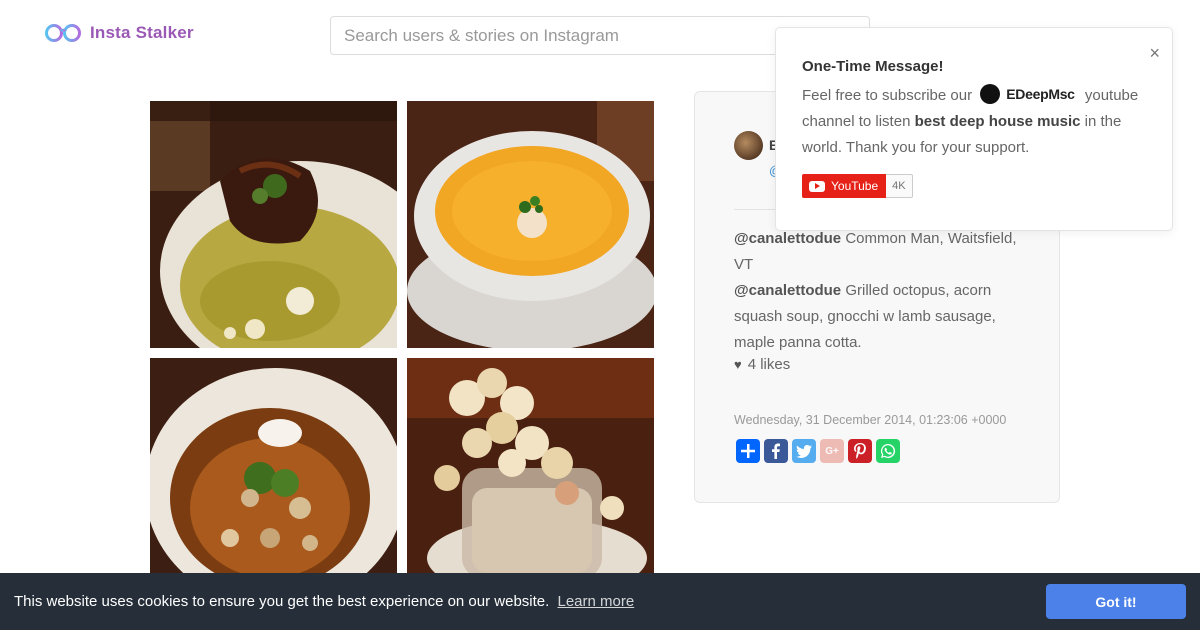  What do you see at coordinates (855, 186) in the screenshot?
I see `youtube-label: YouTube` at bounding box center [855, 186].